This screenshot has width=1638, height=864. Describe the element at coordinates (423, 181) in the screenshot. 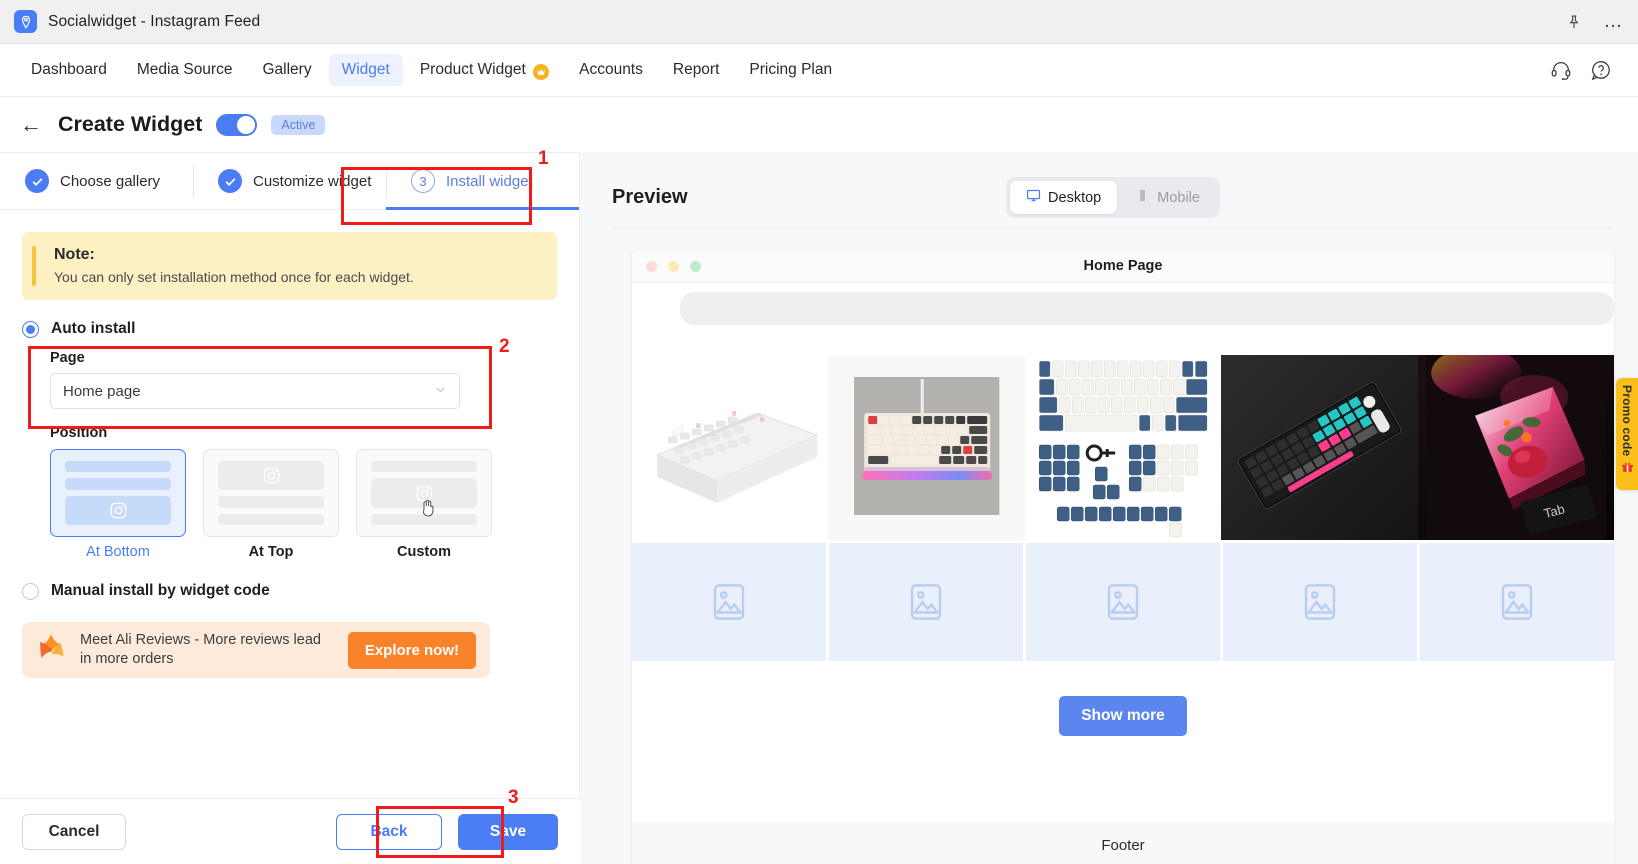

I see `step-number: 3` at that location.